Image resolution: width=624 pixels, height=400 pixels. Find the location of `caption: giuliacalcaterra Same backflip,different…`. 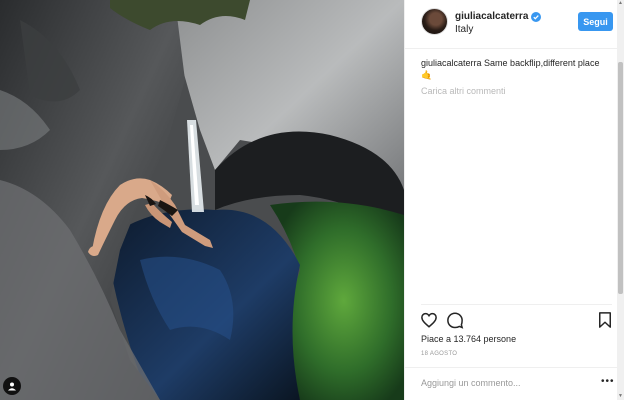

caption: giuliacalcaterra Same backflip,different… is located at coordinates (511, 69).